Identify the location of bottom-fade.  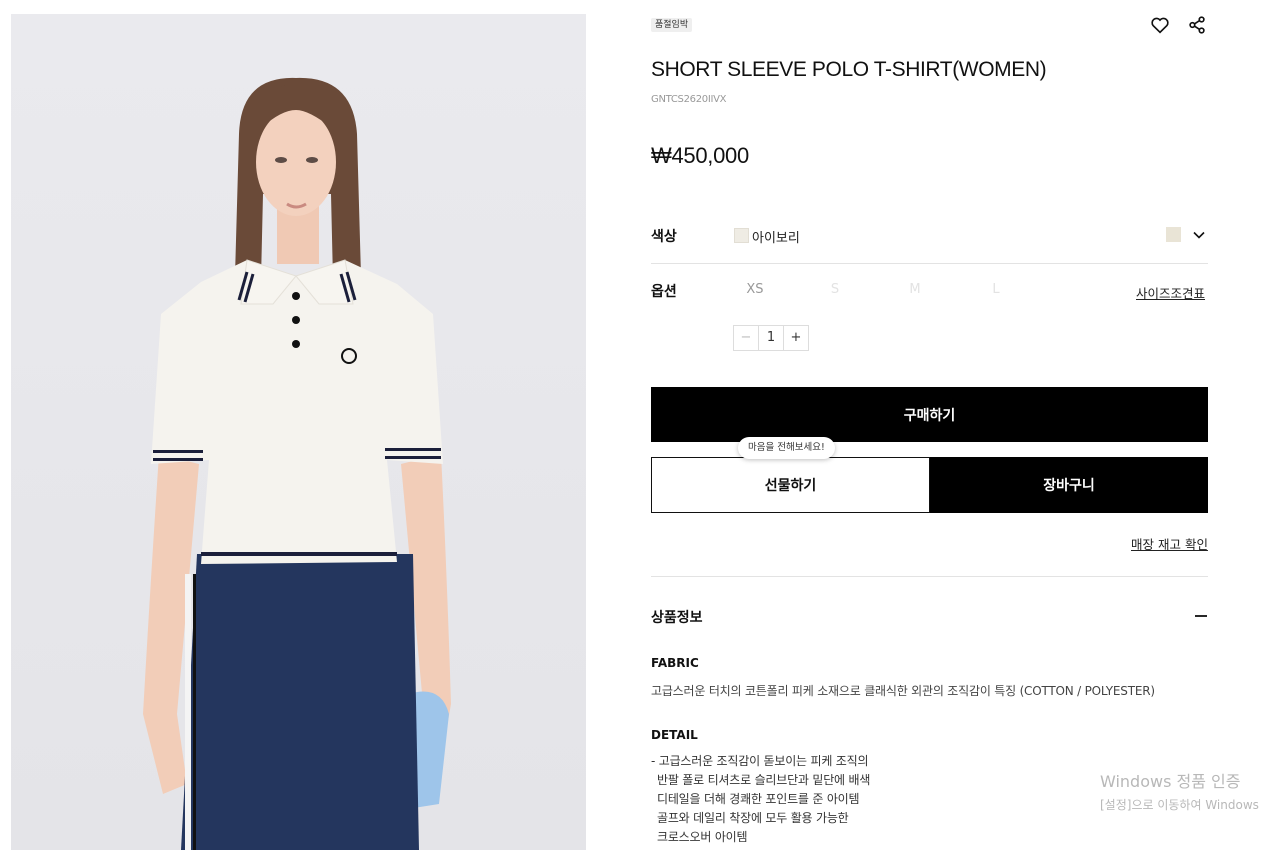
(940, 852).